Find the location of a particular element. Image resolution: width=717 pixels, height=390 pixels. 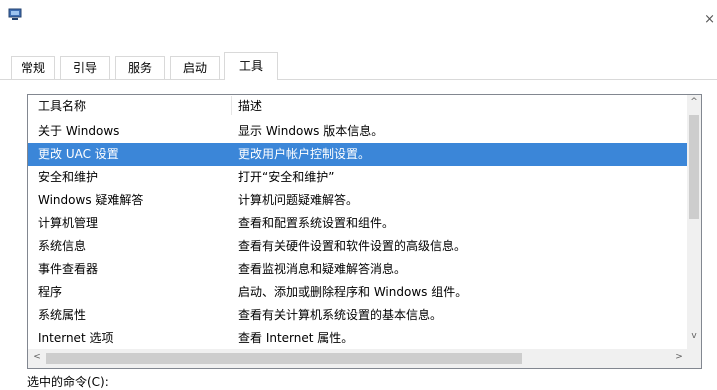

vertical-scrollbar: ^ v is located at coordinates (694, 222).